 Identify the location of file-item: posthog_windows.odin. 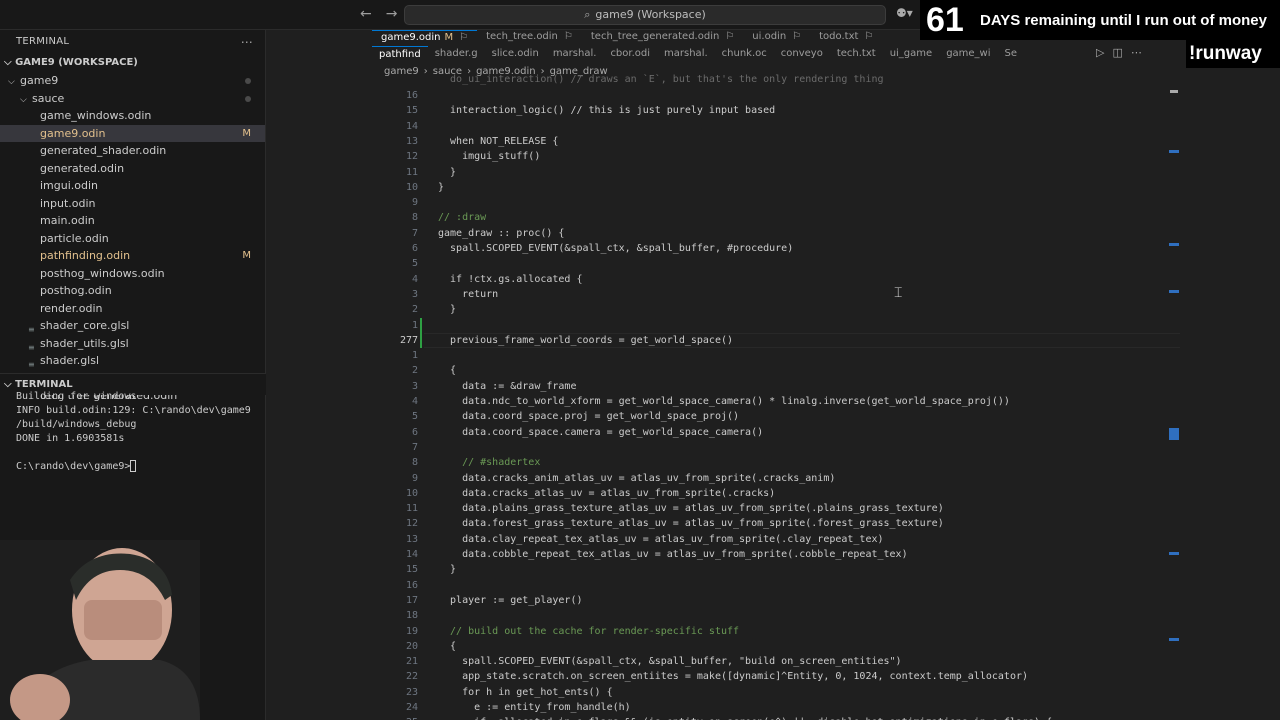
(132, 274).